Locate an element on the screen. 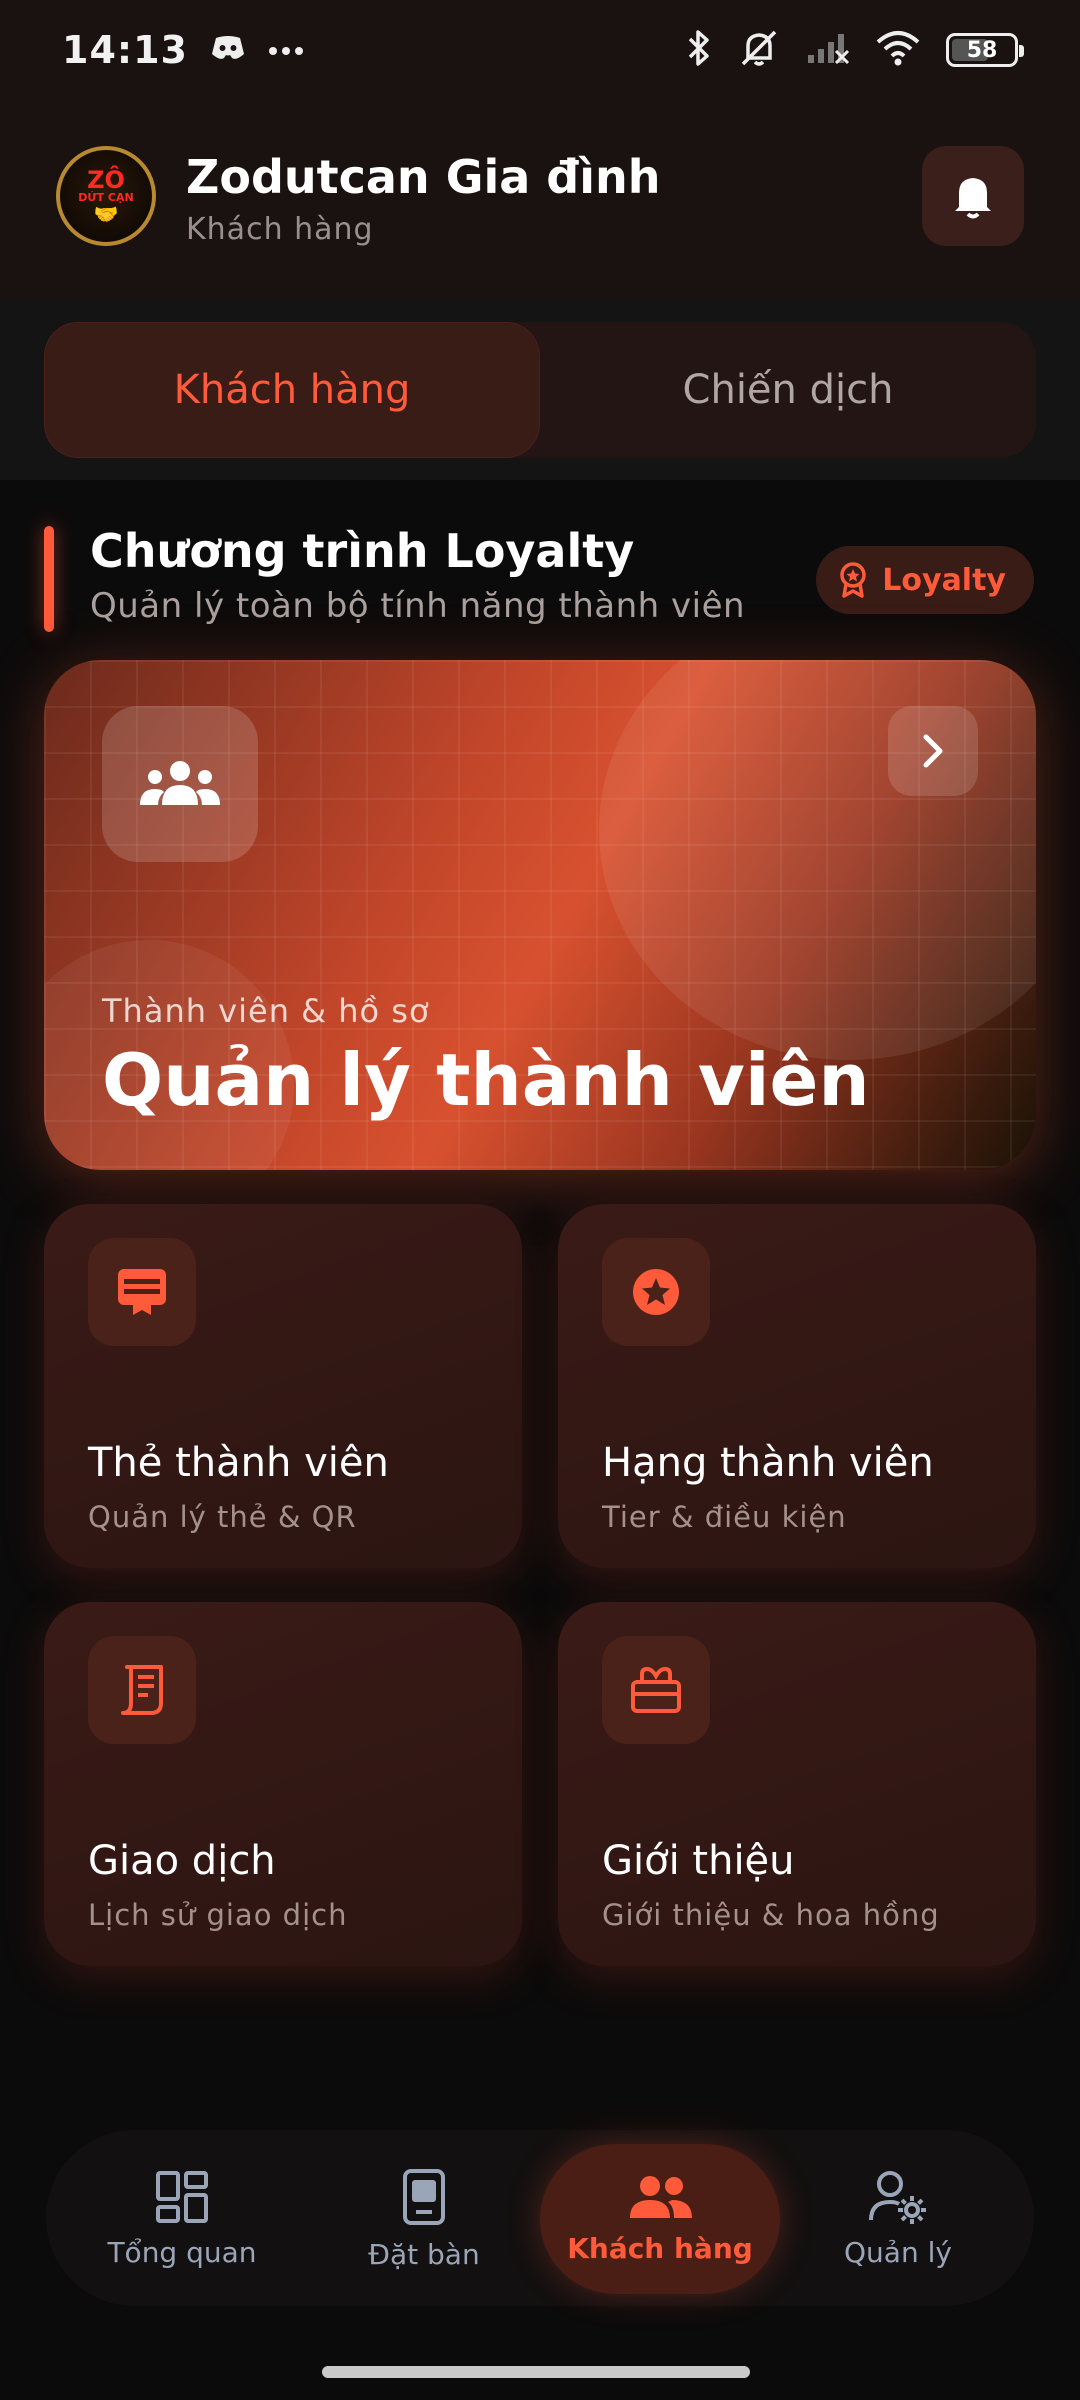 This screenshot has width=1080, height=2400. wifi-icon is located at coordinates (898, 50).